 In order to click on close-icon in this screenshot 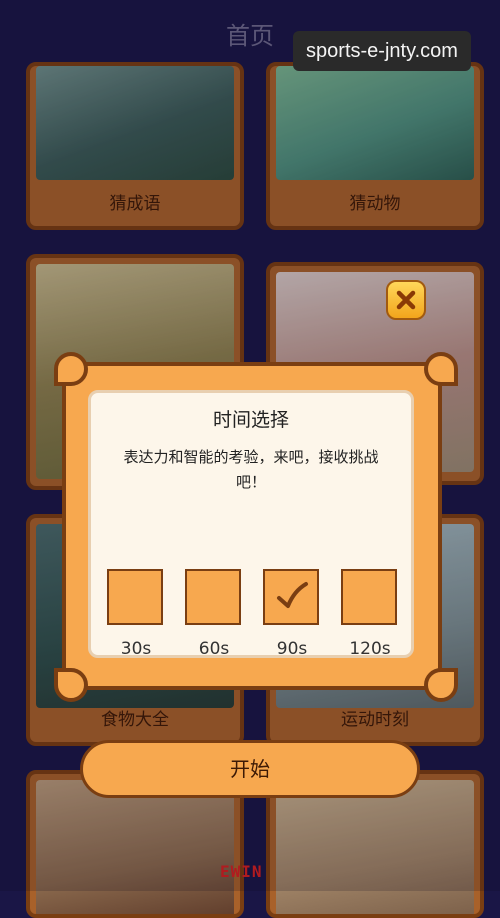, I will do `click(406, 300)`.